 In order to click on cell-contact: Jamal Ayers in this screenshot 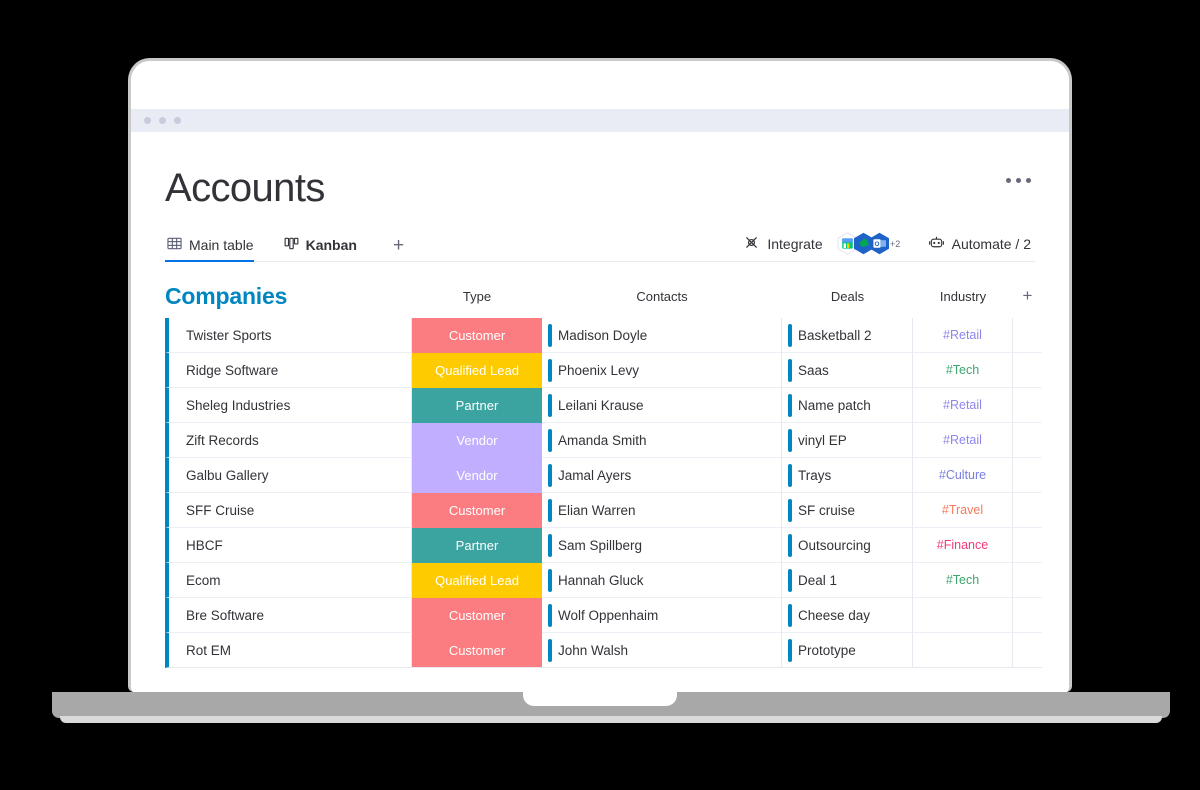, I will do `click(662, 475)`.